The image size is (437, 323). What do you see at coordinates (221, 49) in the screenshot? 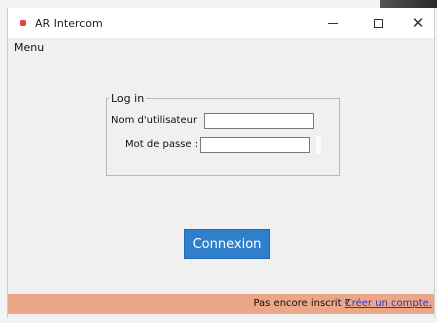
I see `menu-bar: Menu` at bounding box center [221, 49].